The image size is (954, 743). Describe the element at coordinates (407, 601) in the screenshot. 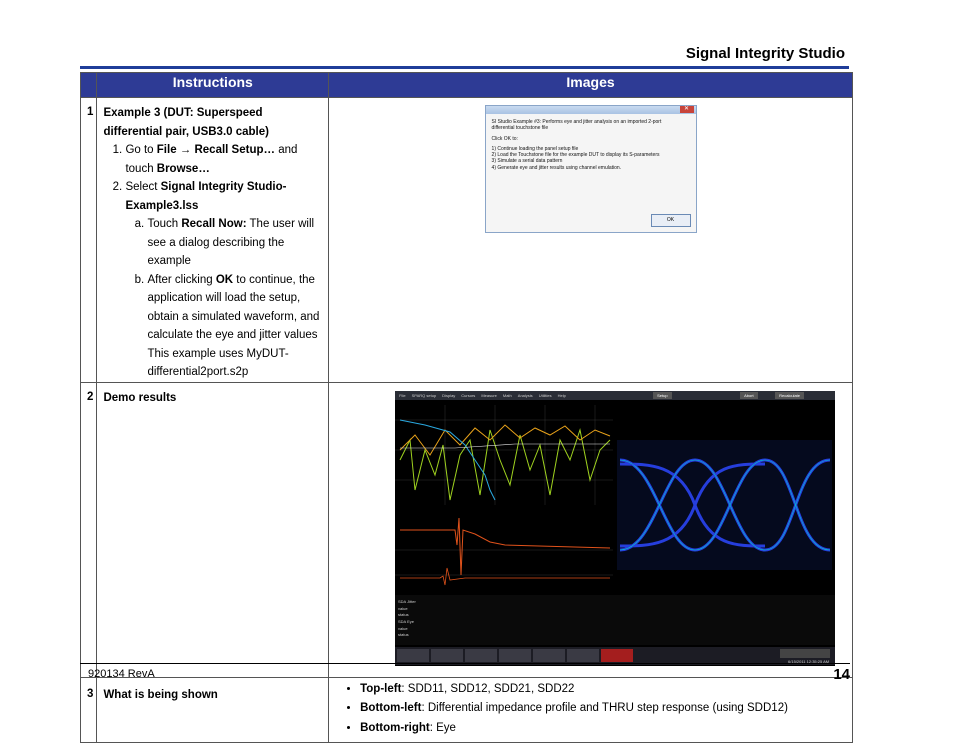

I see `svg-text: SDA Jitter` at that location.